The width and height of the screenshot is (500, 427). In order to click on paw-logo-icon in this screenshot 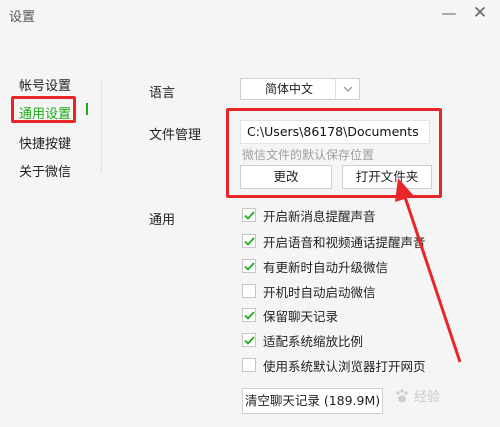, I will do `click(402, 395)`.